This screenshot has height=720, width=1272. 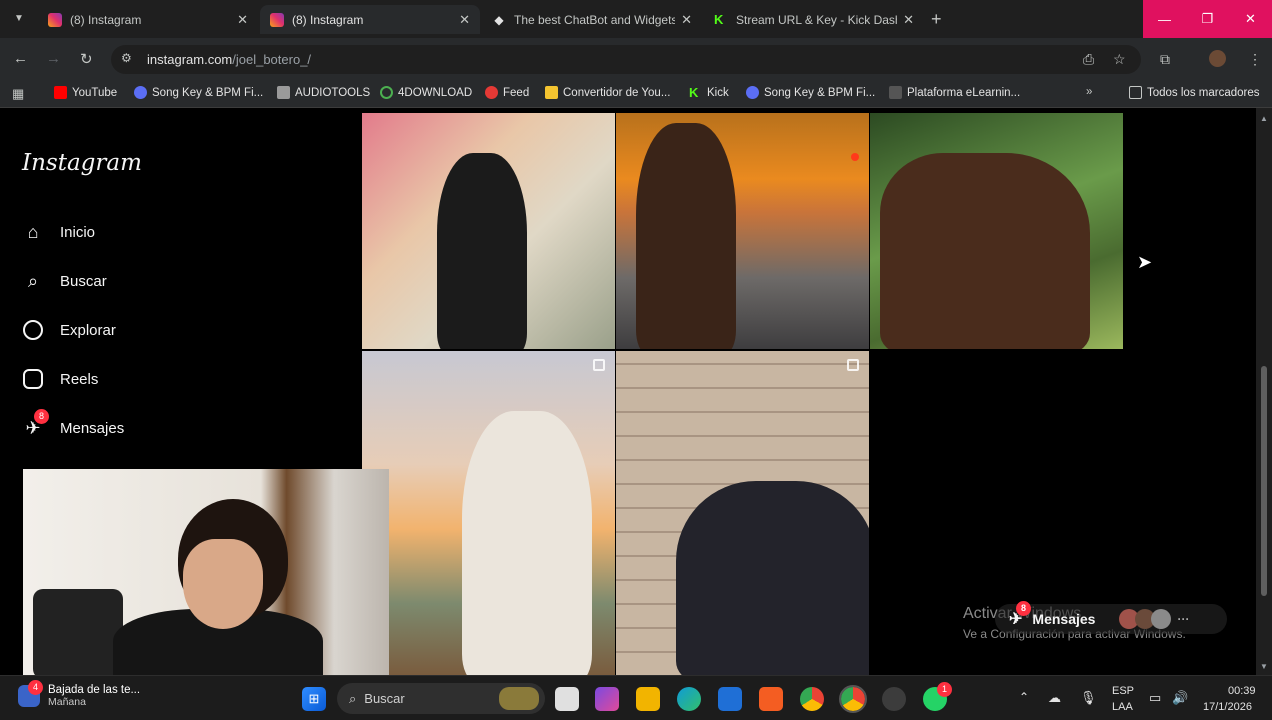 What do you see at coordinates (944, 689) in the screenshot?
I see `whatsapp-badge: 1` at bounding box center [944, 689].